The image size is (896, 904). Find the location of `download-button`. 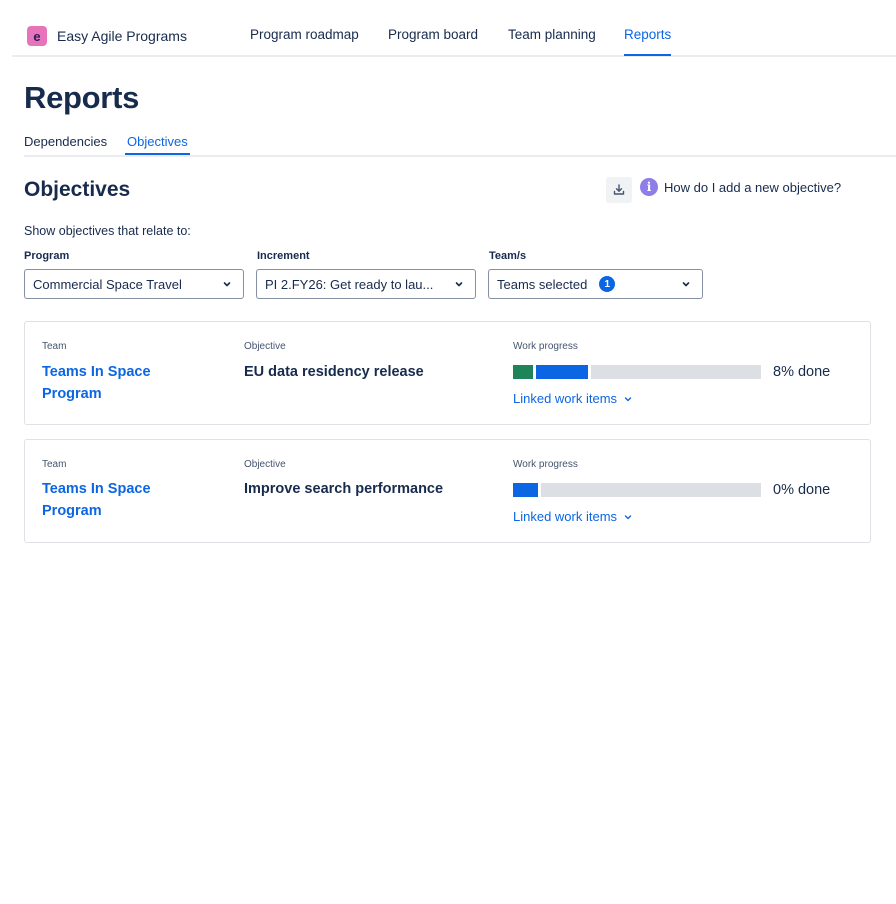

download-button is located at coordinates (619, 190).